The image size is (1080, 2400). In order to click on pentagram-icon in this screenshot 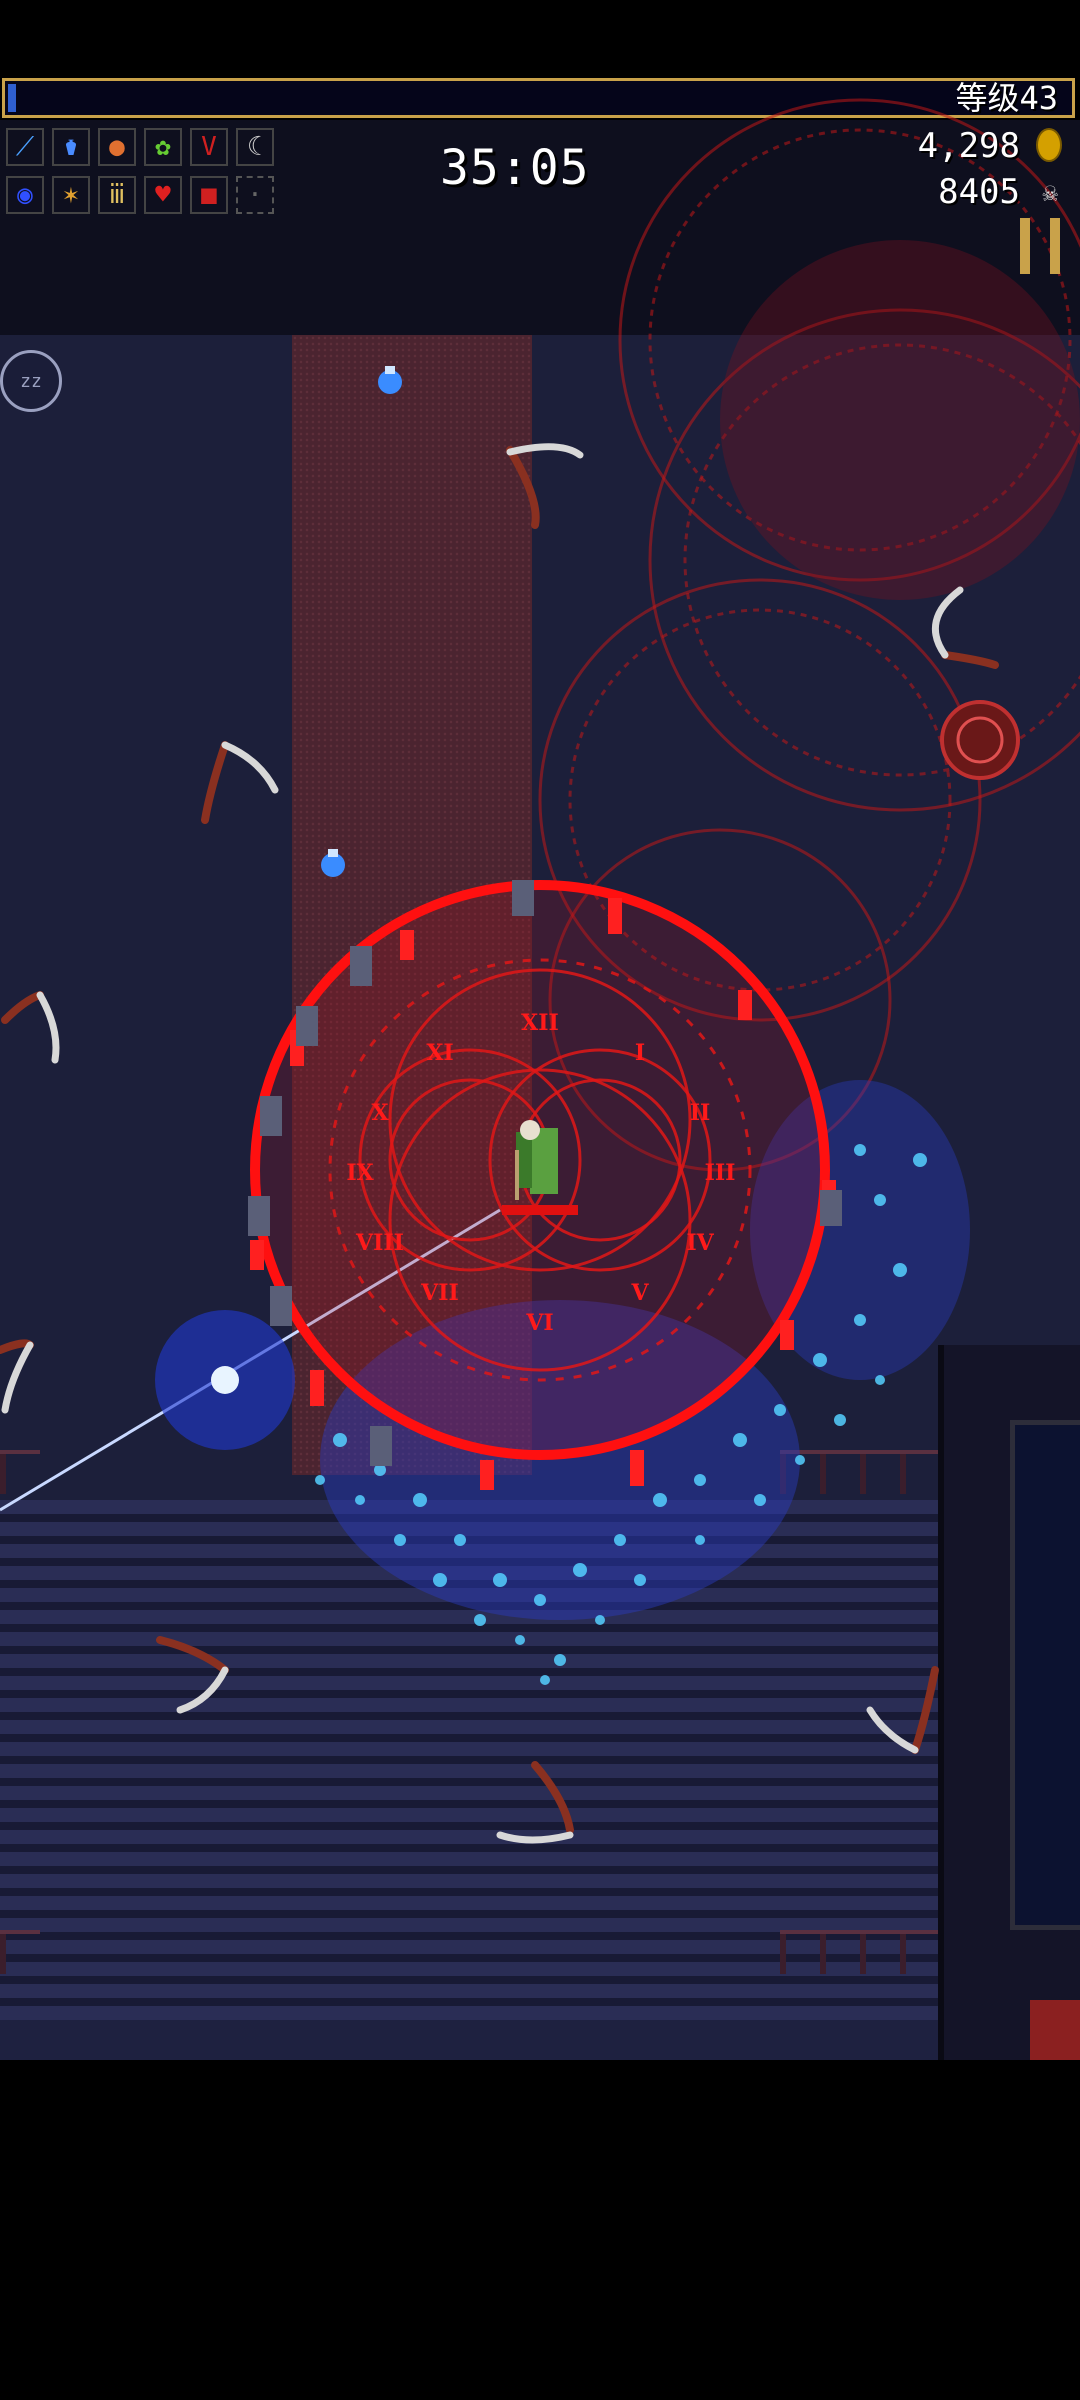, I will do `click(980, 740)`.